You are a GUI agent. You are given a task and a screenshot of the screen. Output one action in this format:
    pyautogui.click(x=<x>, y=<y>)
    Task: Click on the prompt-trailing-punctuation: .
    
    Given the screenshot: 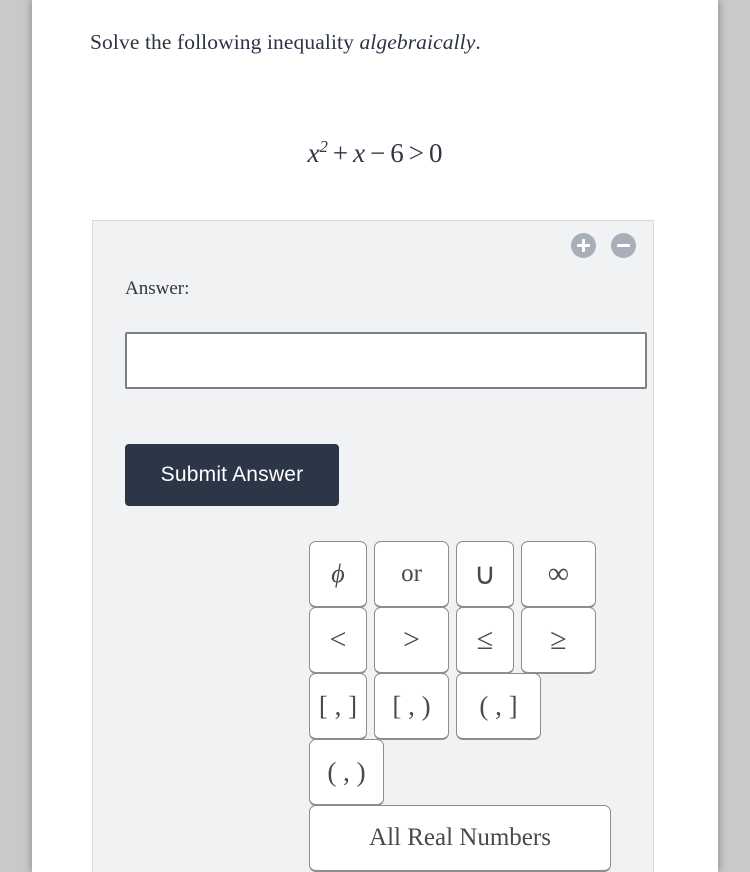 What is the action you would take?
    pyautogui.click(x=478, y=42)
    